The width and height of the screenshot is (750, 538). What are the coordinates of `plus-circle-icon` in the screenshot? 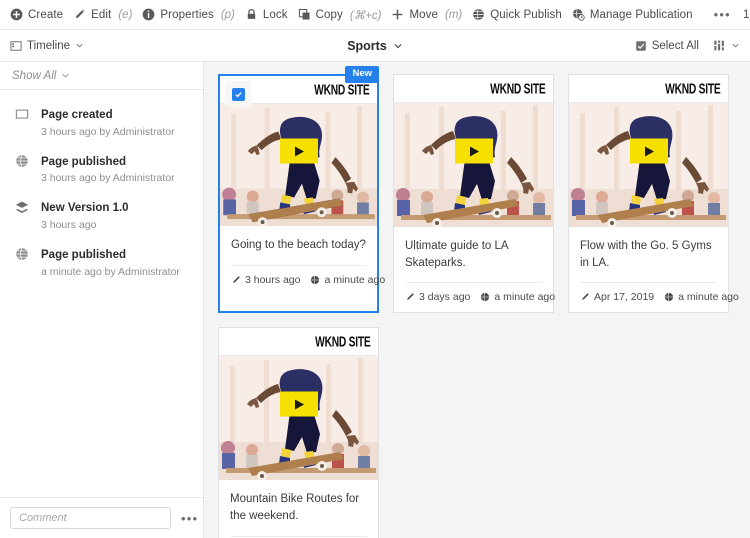 It's located at (16, 14).